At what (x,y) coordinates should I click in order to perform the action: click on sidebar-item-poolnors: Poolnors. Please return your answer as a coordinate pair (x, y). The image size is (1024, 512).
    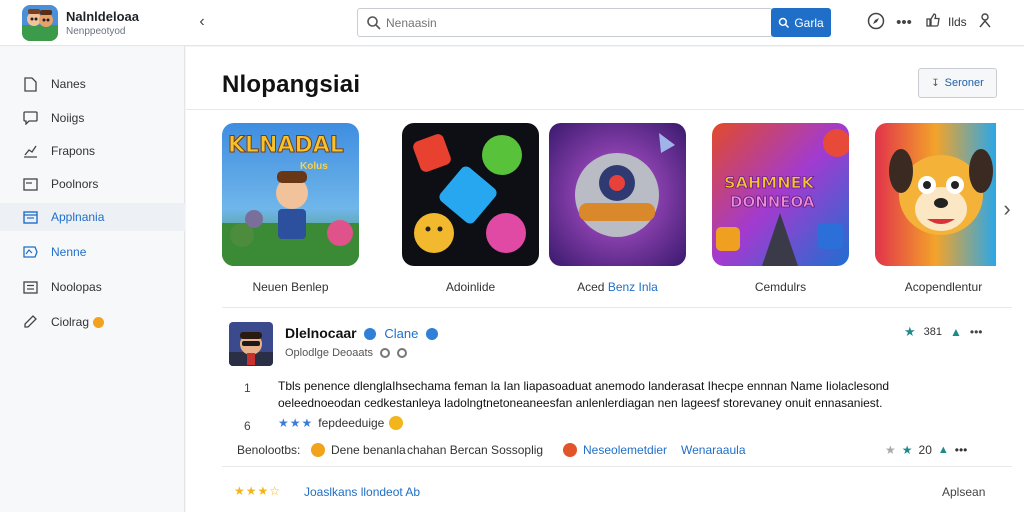
    Looking at the image, I should click on (92, 184).